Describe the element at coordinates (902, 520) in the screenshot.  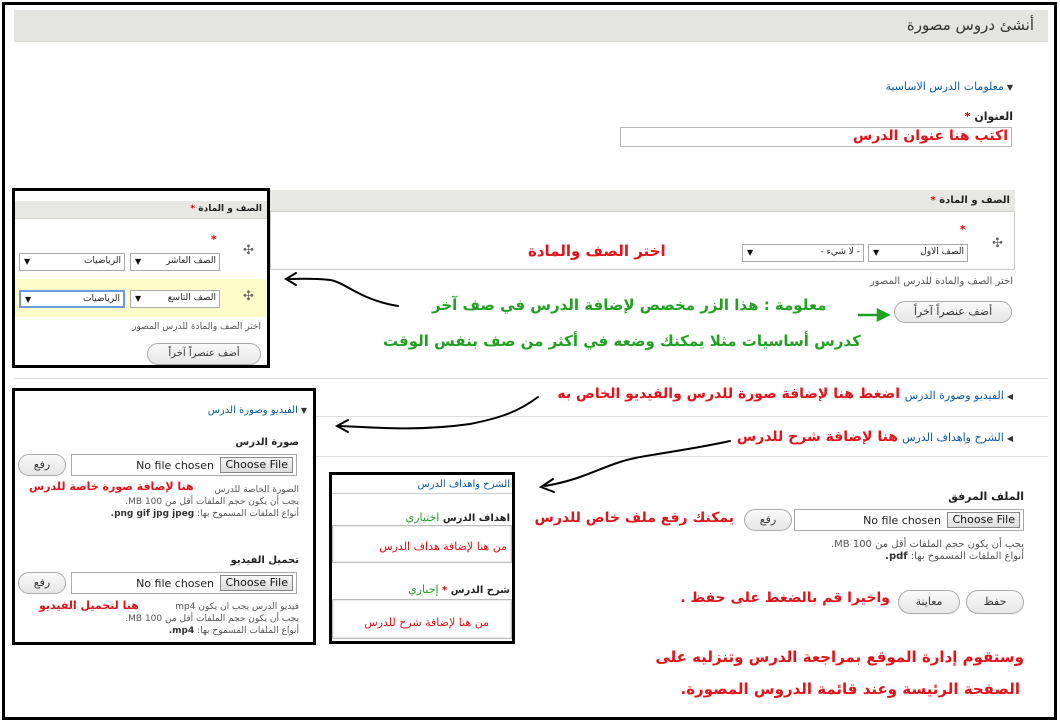
I see `attach-no-file: No file chosen` at that location.